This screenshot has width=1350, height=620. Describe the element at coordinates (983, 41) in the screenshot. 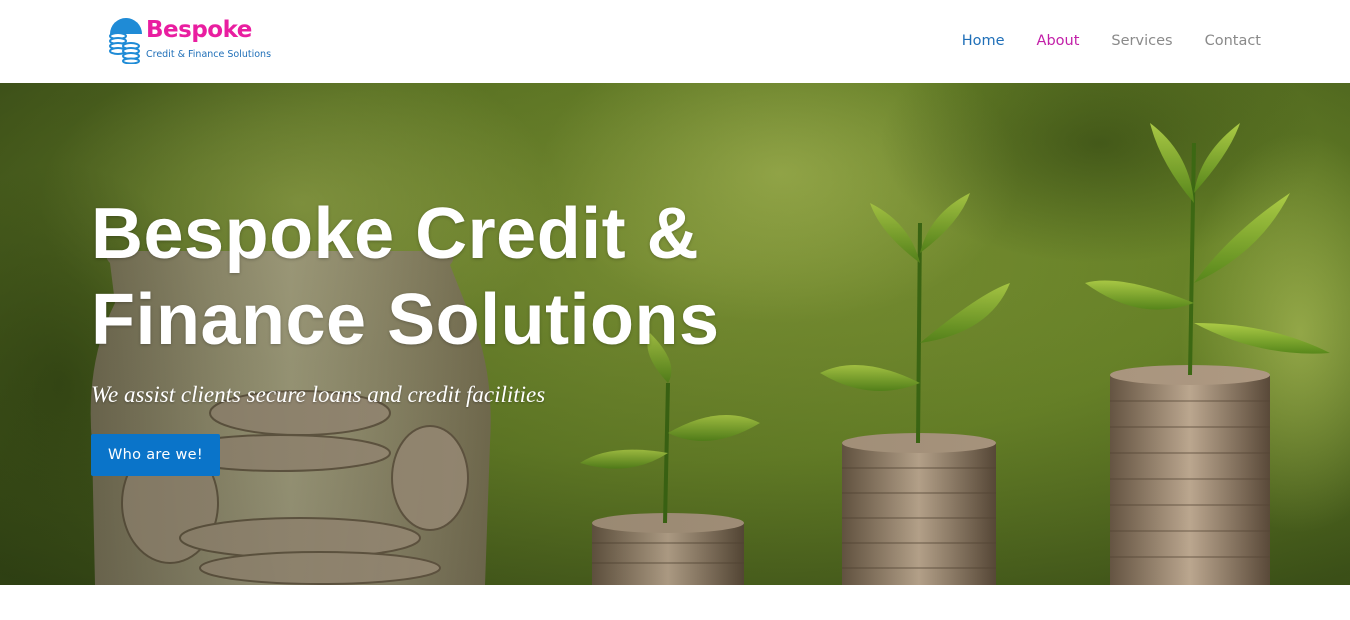

I see `nav-home: Home` at that location.